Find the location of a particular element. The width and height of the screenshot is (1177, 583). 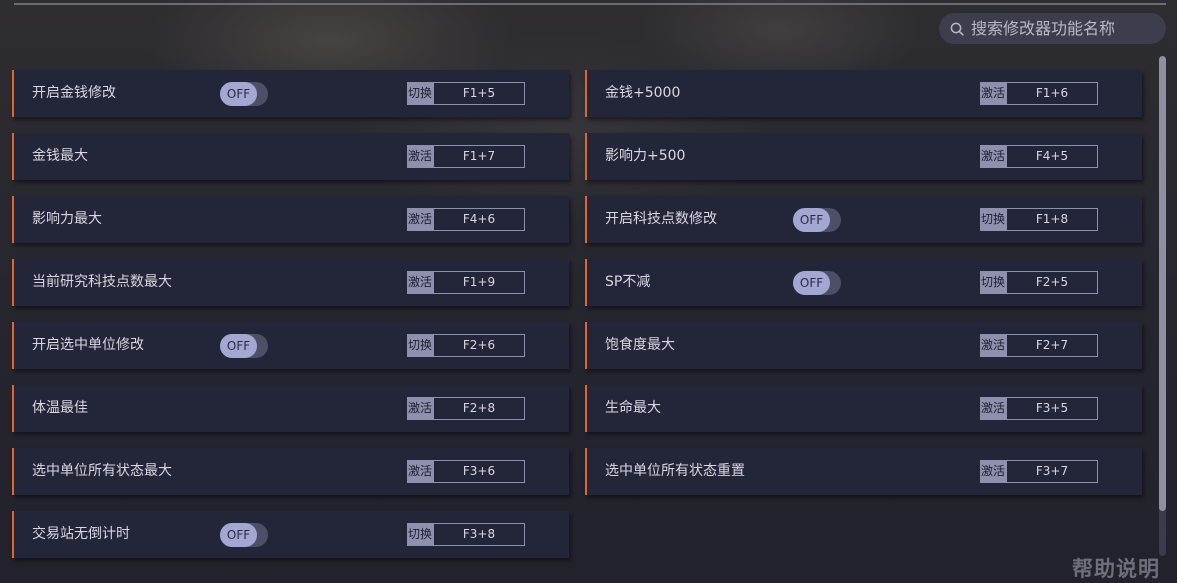

hotkey-key: F1+9 is located at coordinates (479, 282).